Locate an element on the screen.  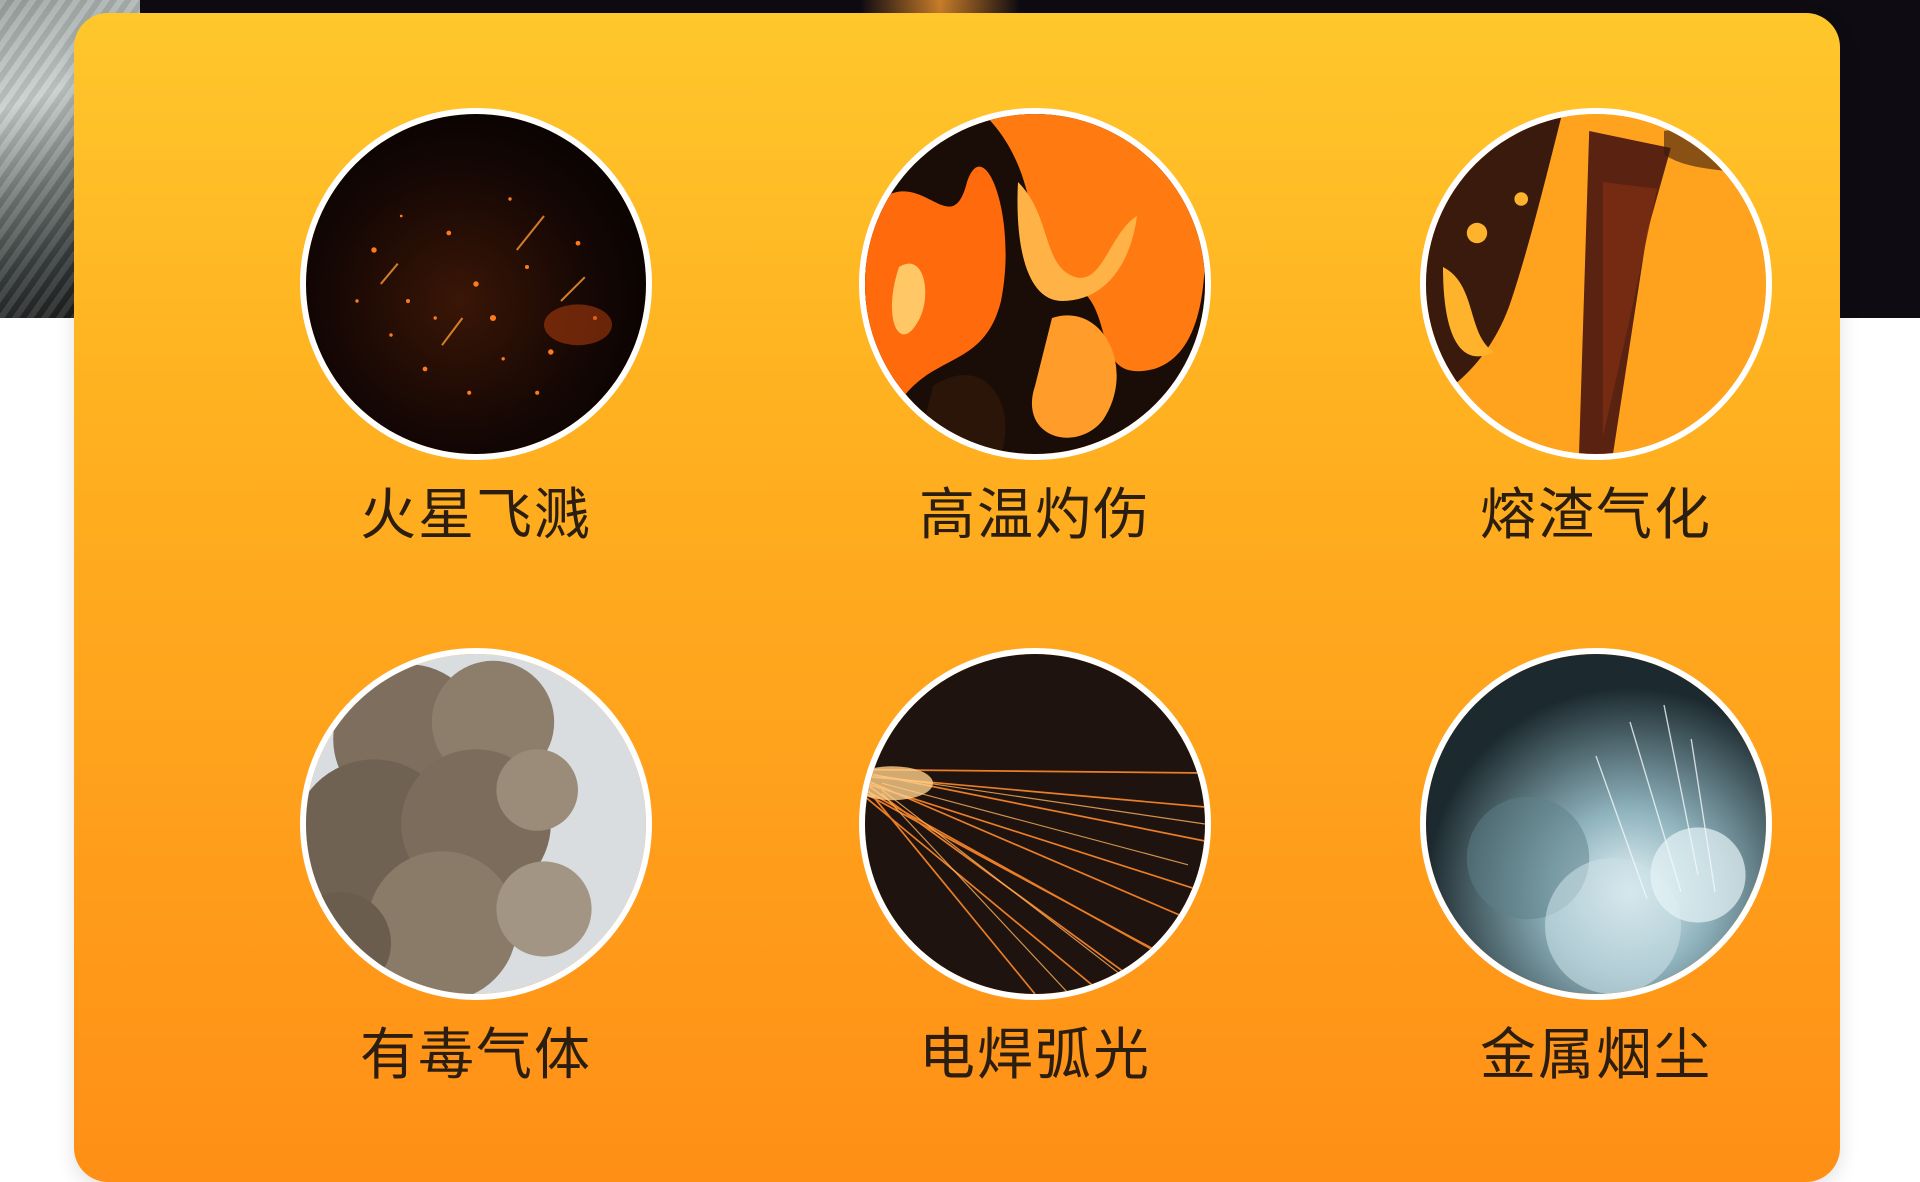
header-glow is located at coordinates (940, 7).